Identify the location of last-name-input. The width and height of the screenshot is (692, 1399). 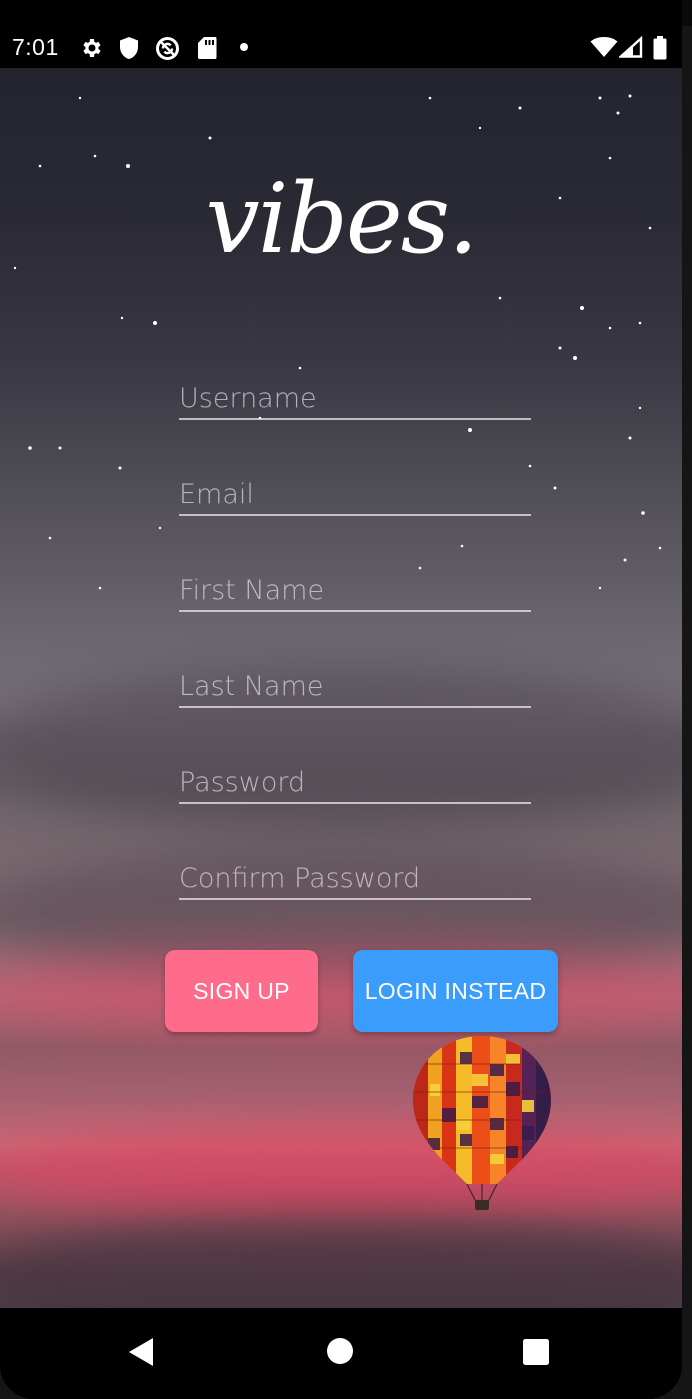
(355, 686).